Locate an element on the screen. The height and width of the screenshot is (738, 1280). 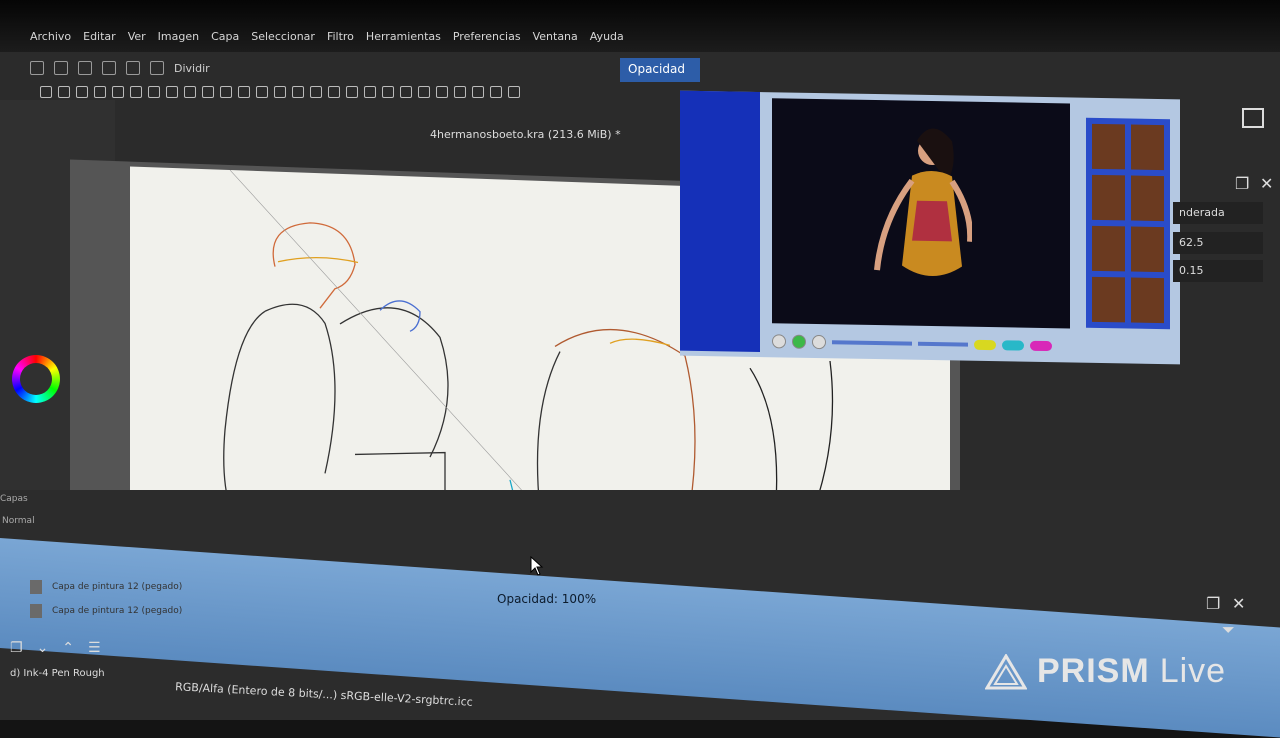
freehand-select-icon is located at coordinates (478, 92).